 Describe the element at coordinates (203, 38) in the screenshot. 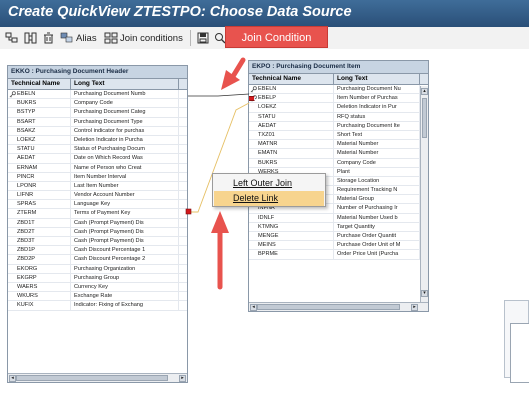

I see `save-icon` at that location.